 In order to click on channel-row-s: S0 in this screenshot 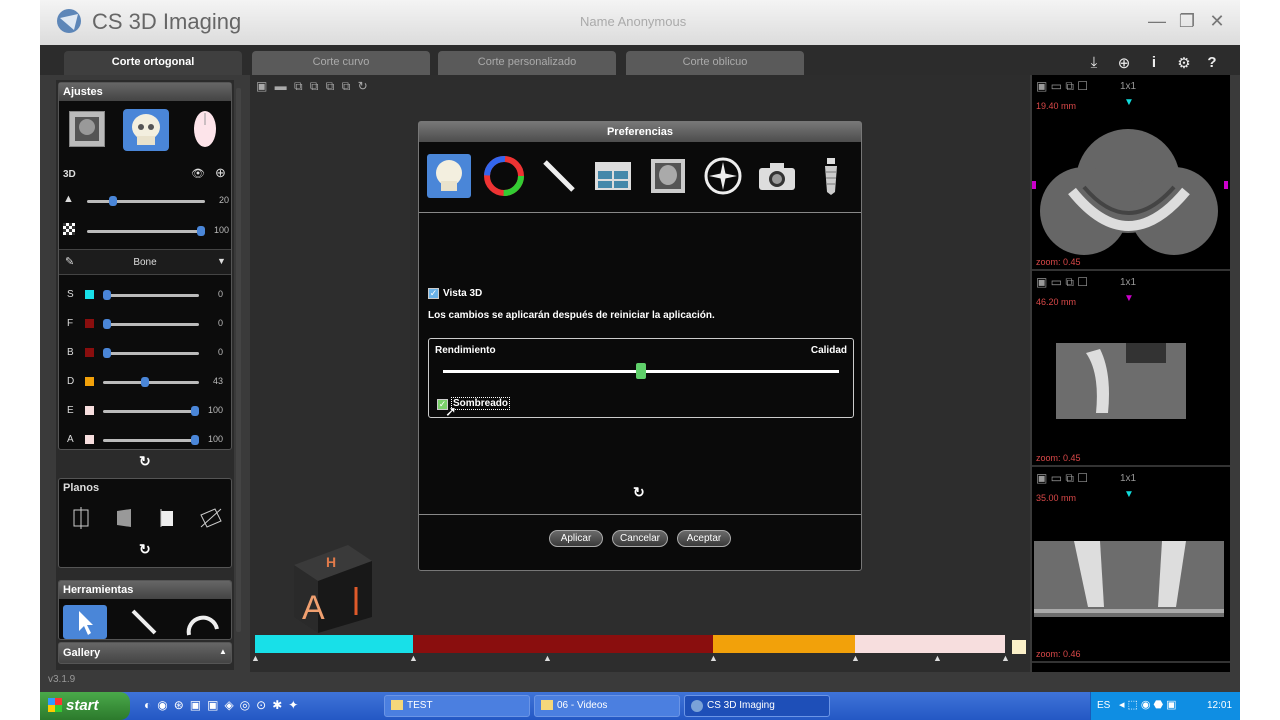, I will do `click(145, 299)`.